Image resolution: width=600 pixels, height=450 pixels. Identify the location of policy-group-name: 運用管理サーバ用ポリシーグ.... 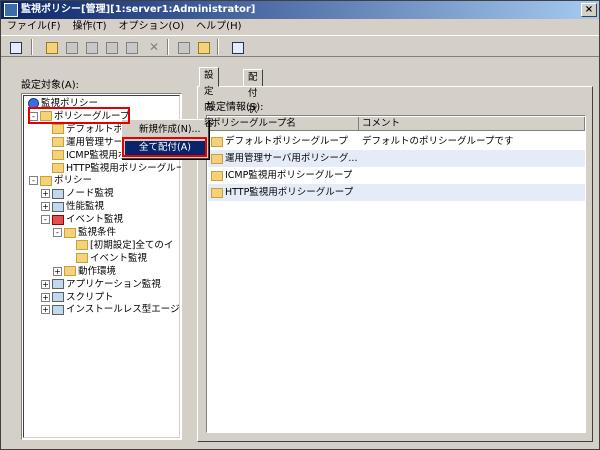
(291, 158).